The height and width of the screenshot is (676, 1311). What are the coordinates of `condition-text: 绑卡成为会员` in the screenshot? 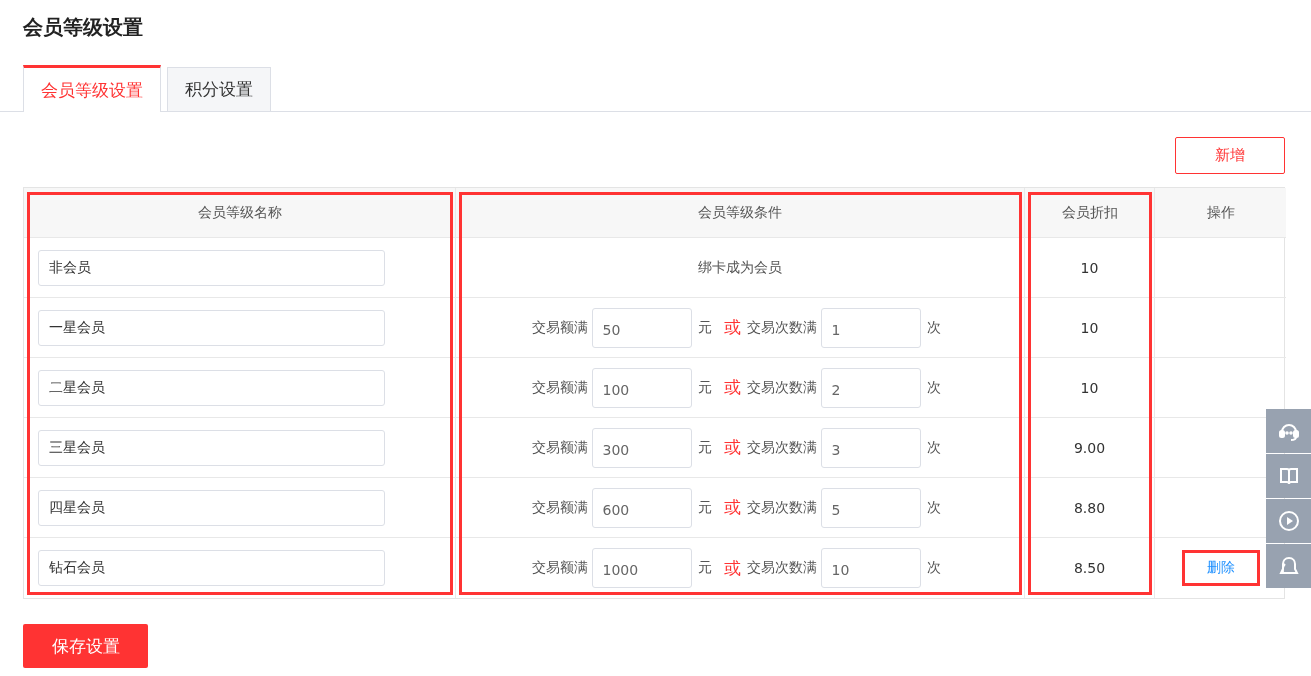 It's located at (740, 267).